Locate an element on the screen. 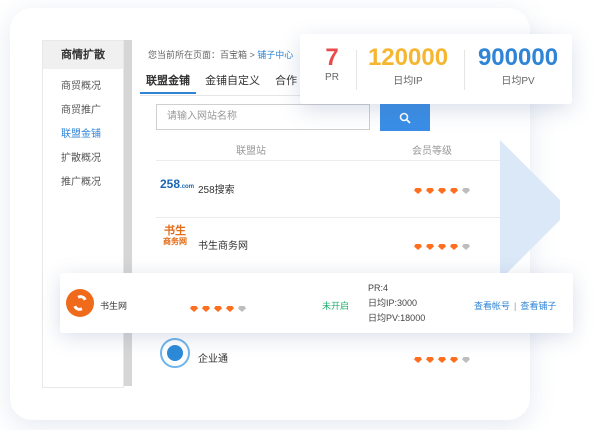 Image resolution: width=600 pixels, height=430 pixels. stat-pr: 7 PR is located at coordinates (332, 63).